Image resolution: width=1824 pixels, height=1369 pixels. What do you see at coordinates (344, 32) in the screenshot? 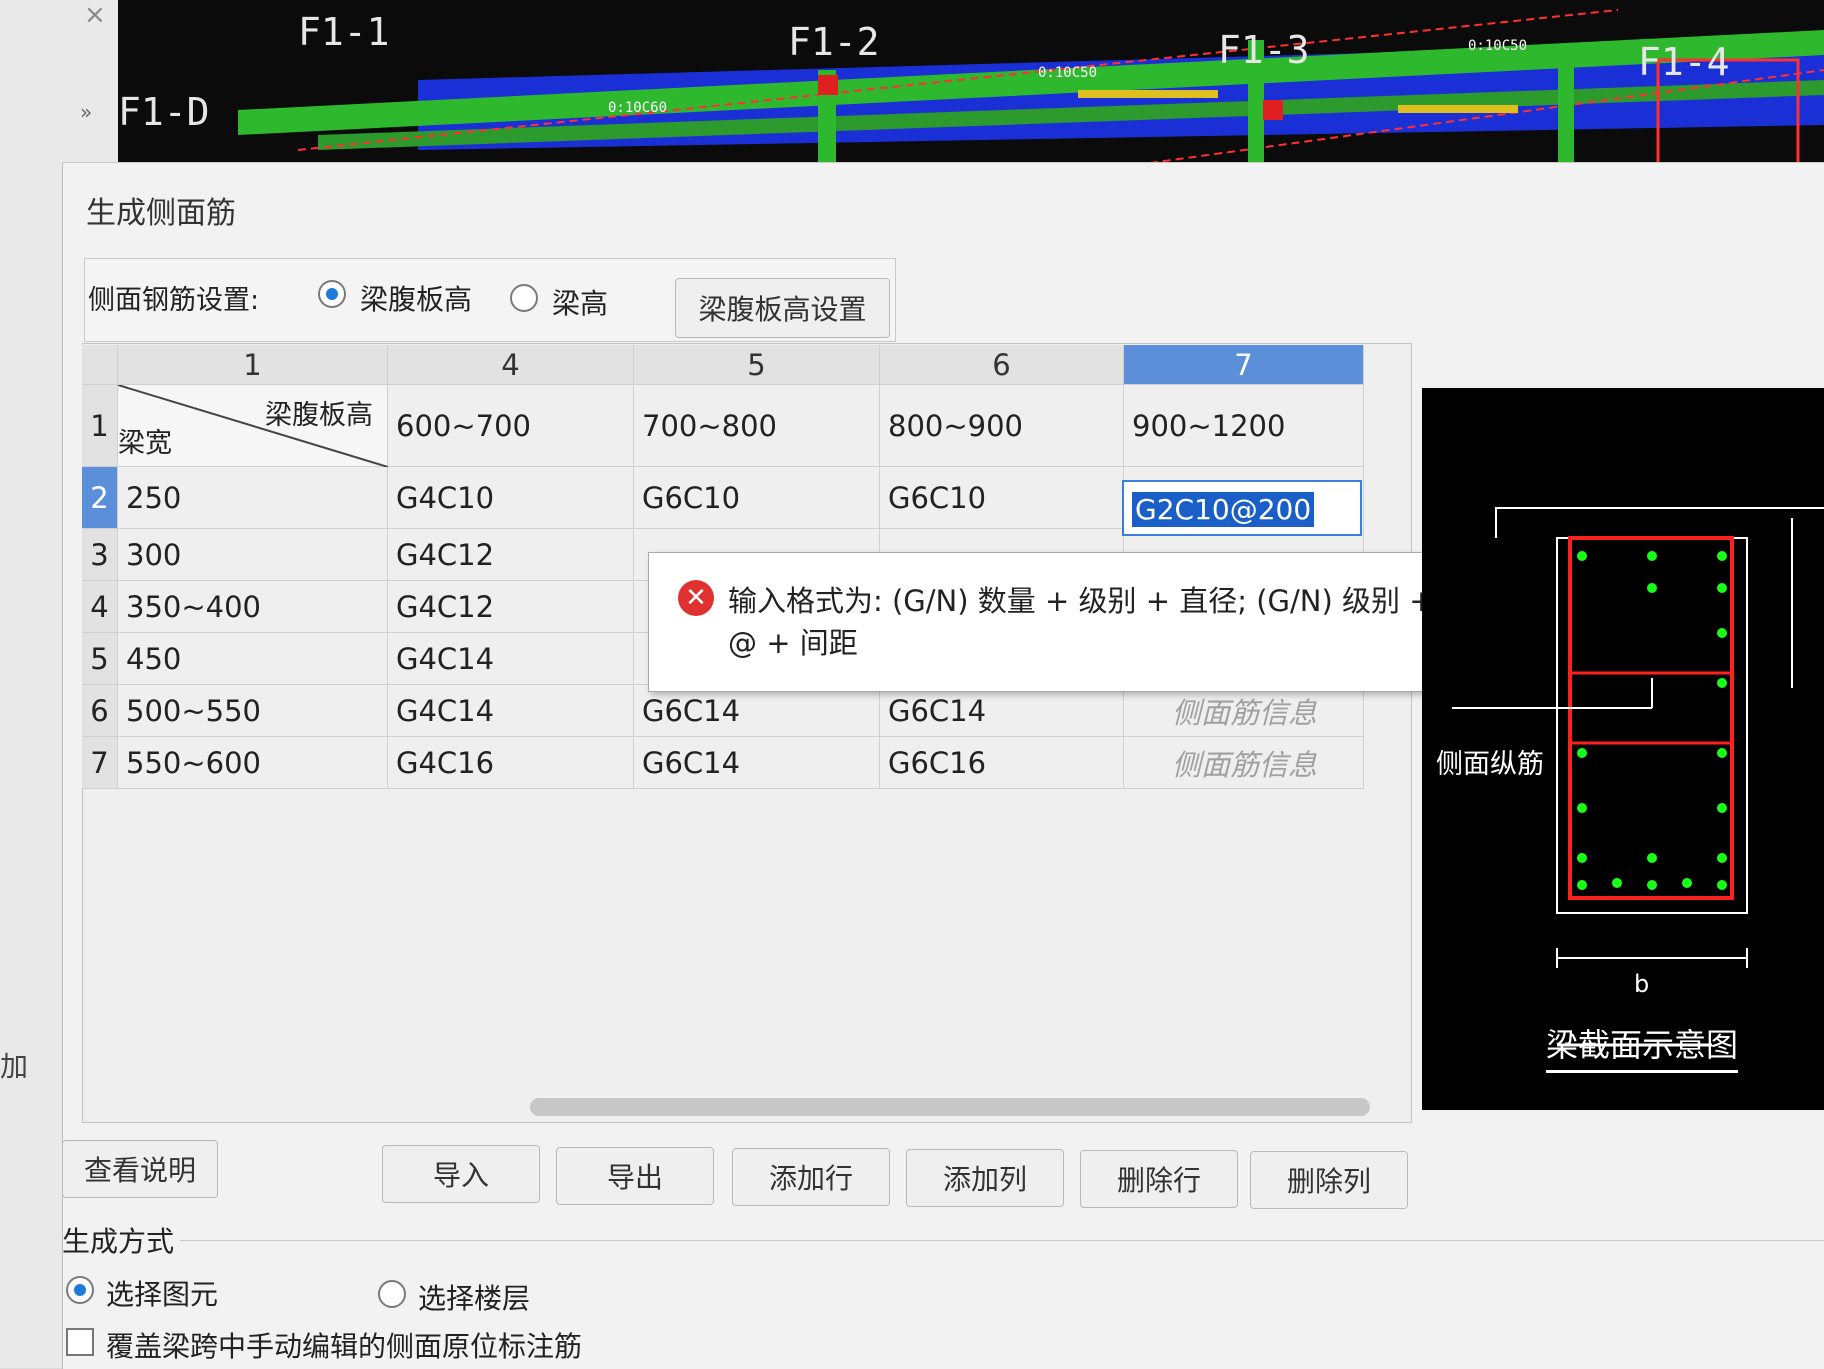
I see `cad-label: F1-1` at bounding box center [344, 32].